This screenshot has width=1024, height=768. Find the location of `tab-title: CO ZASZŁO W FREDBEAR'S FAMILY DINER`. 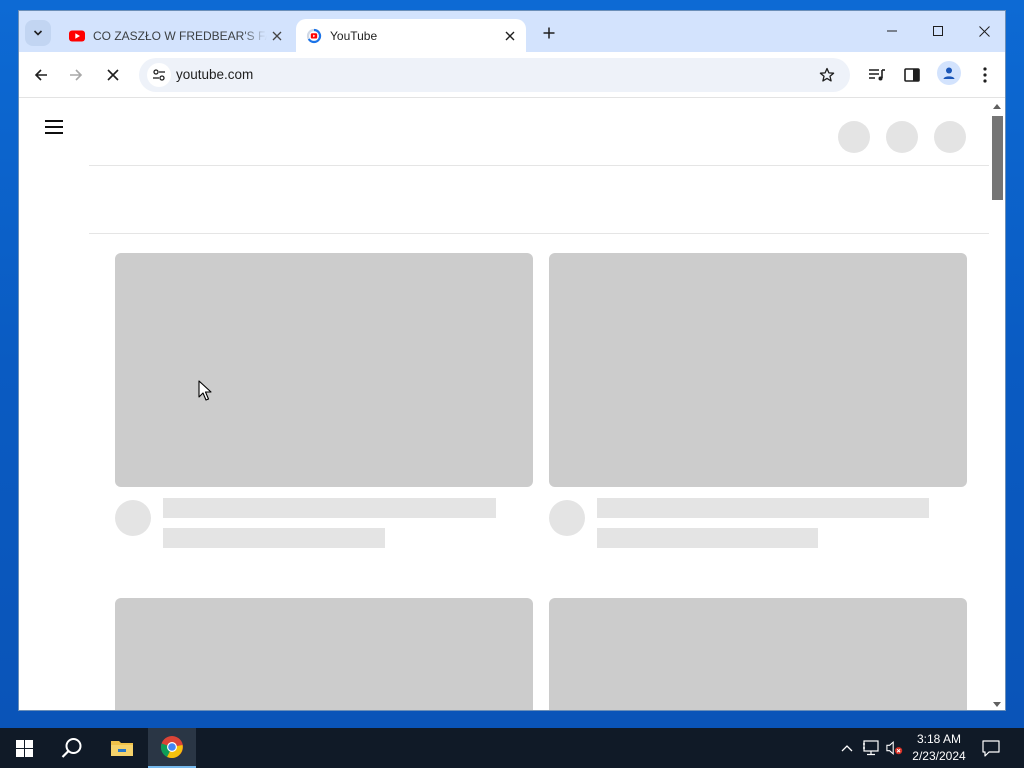

tab-title: CO ZASZŁO W FREDBEAR'S FAMILY DINER is located at coordinates (180, 35).